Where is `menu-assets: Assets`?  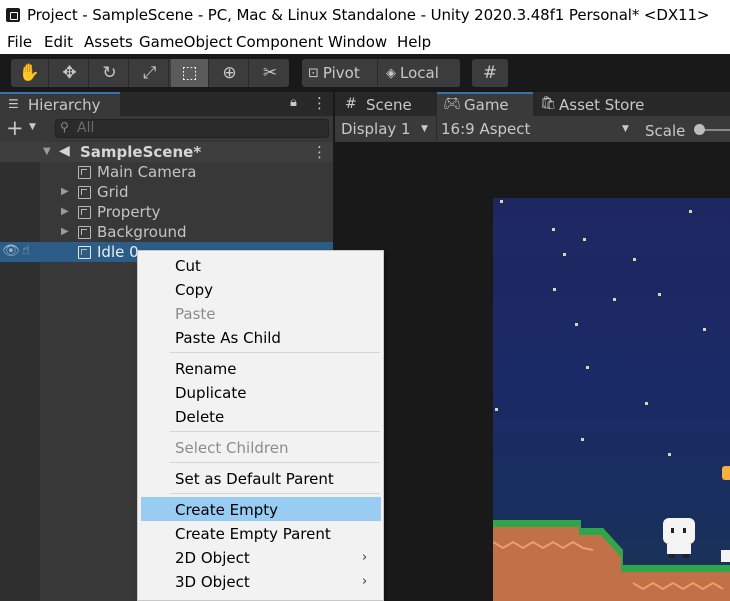
menu-assets: Assets is located at coordinates (108, 42).